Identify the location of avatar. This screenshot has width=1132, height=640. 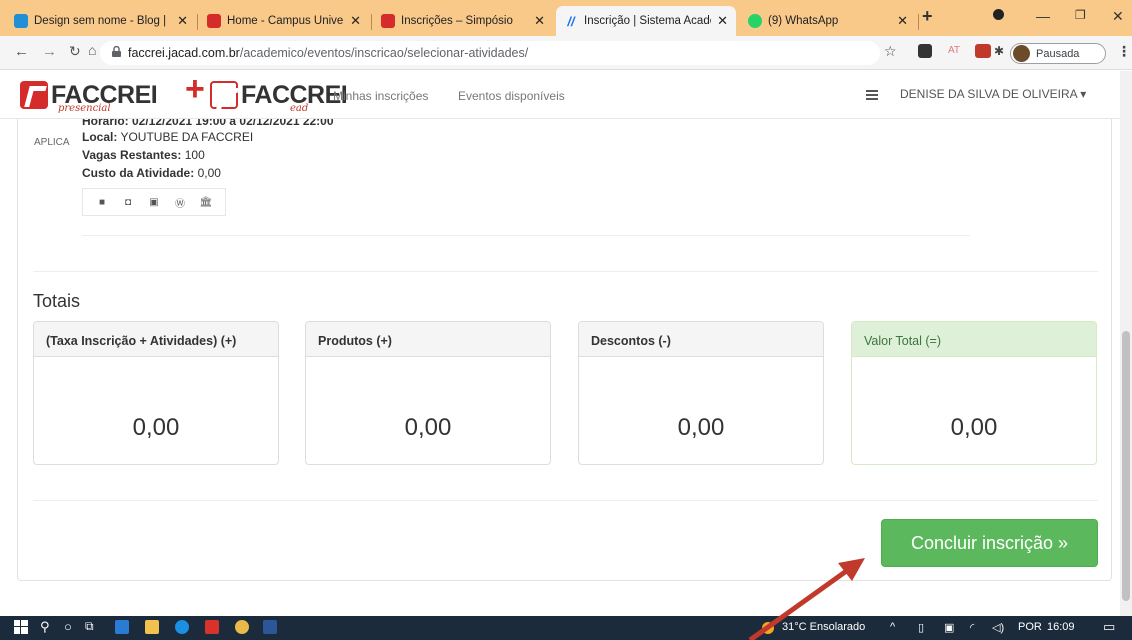
(1021, 53).